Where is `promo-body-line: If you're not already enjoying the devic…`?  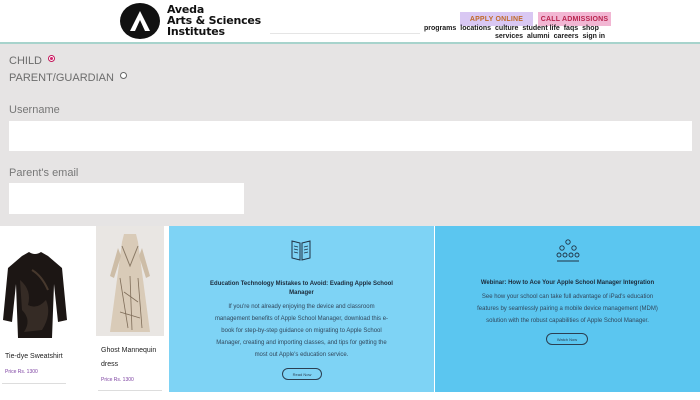 promo-body-line: If you're not already enjoying the devic… is located at coordinates (301, 307).